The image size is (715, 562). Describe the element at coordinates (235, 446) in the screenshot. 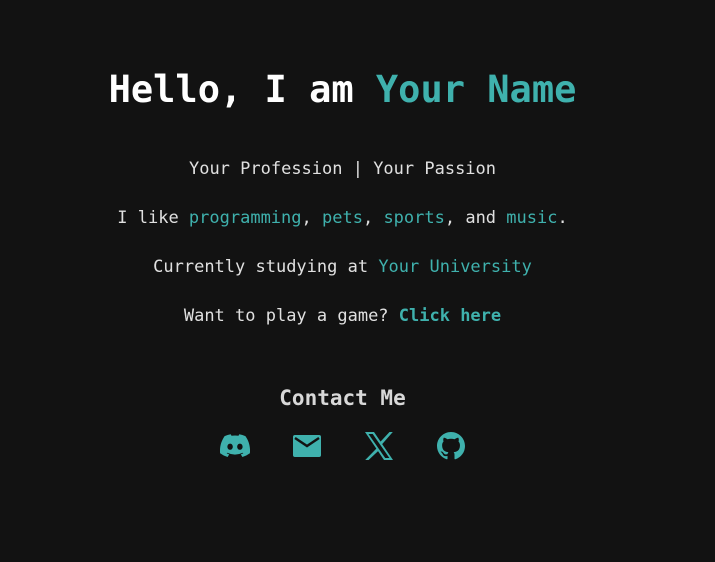

I see `discord-icon` at that location.